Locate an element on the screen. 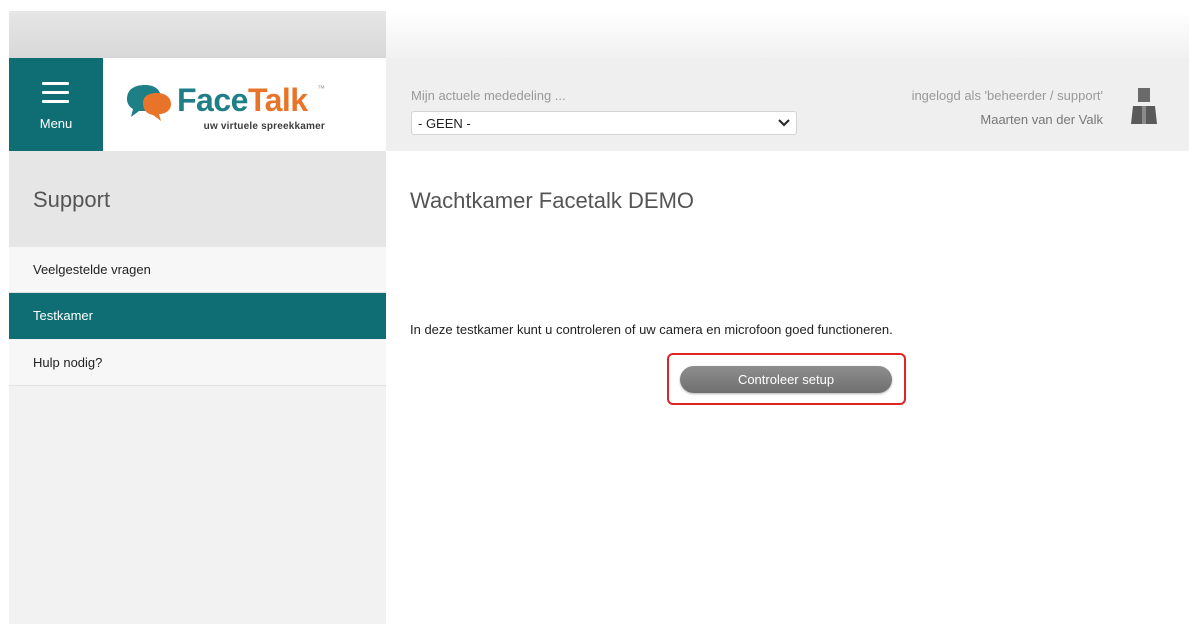 The width and height of the screenshot is (1189, 624). sidebar-item-help: Hulp nodig? is located at coordinates (197, 363).